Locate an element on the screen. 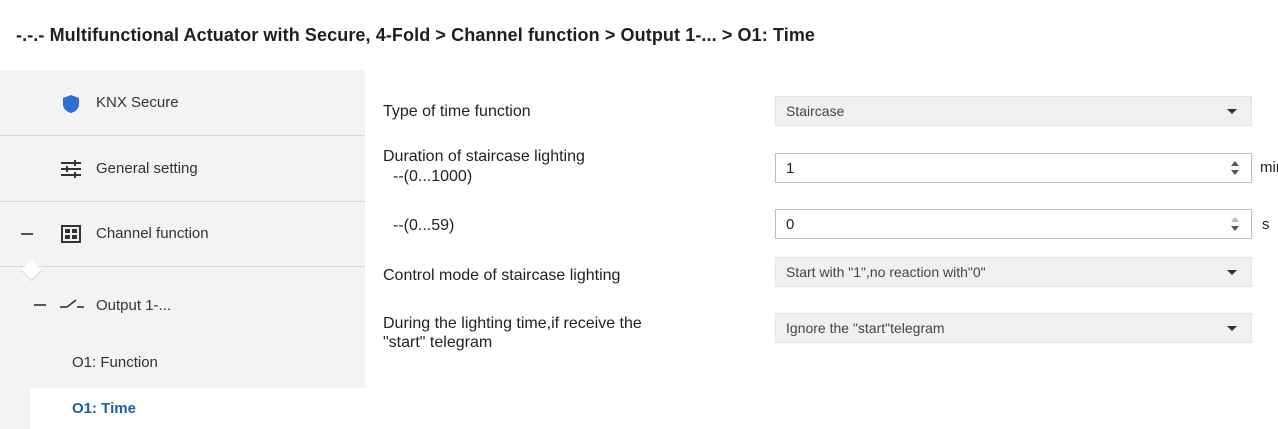  control-mode-label: Control mode of staircase lighting is located at coordinates (502, 275).